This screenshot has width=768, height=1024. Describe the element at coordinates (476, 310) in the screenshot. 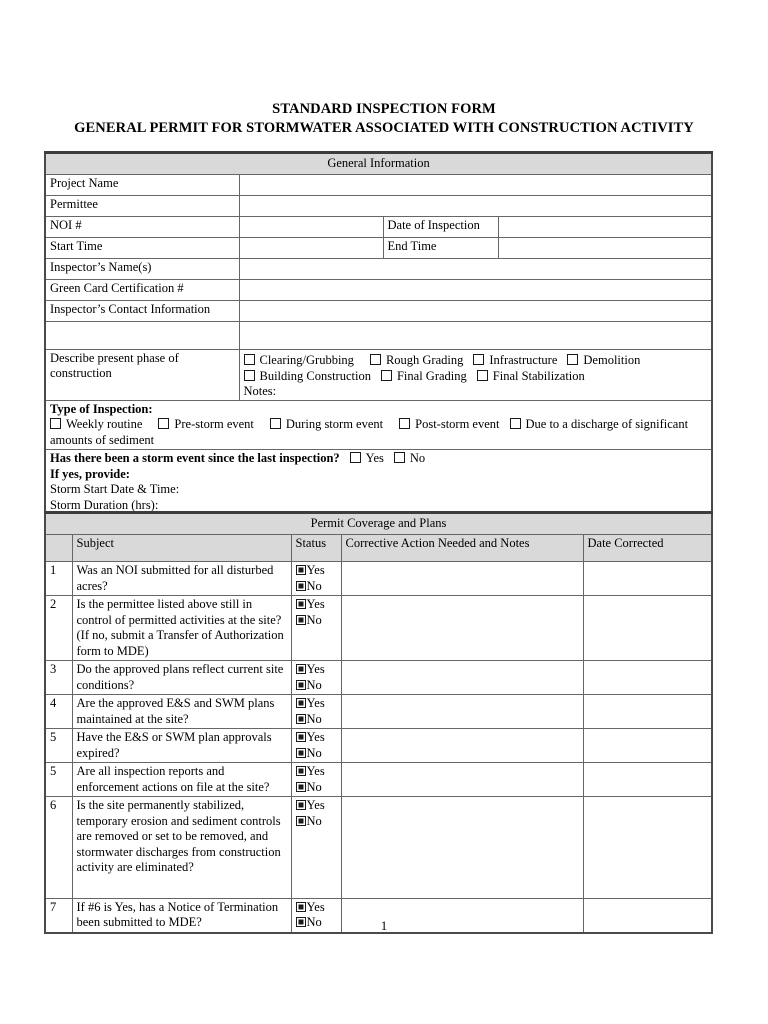

I see `field-inspector-contact` at that location.